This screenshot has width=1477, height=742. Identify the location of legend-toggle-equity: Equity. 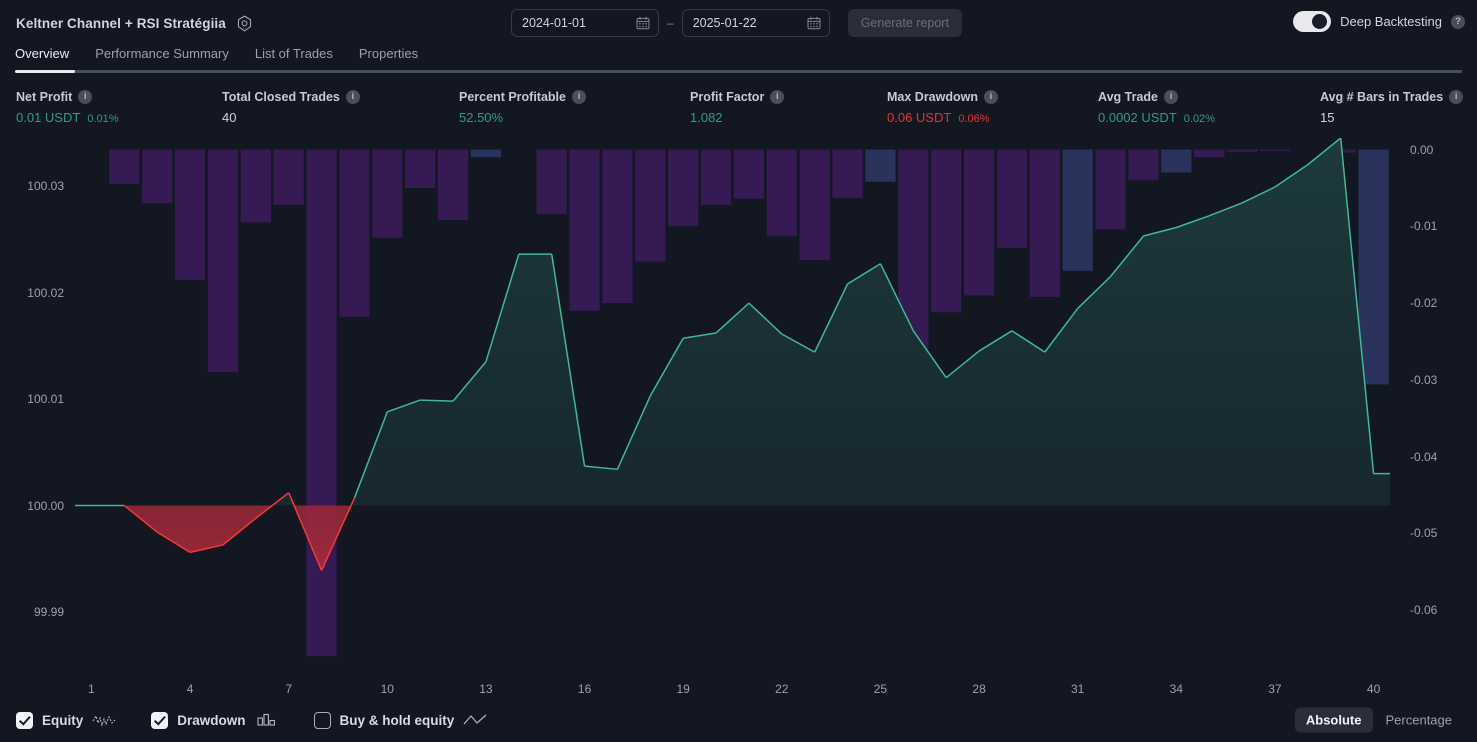
(66, 720).